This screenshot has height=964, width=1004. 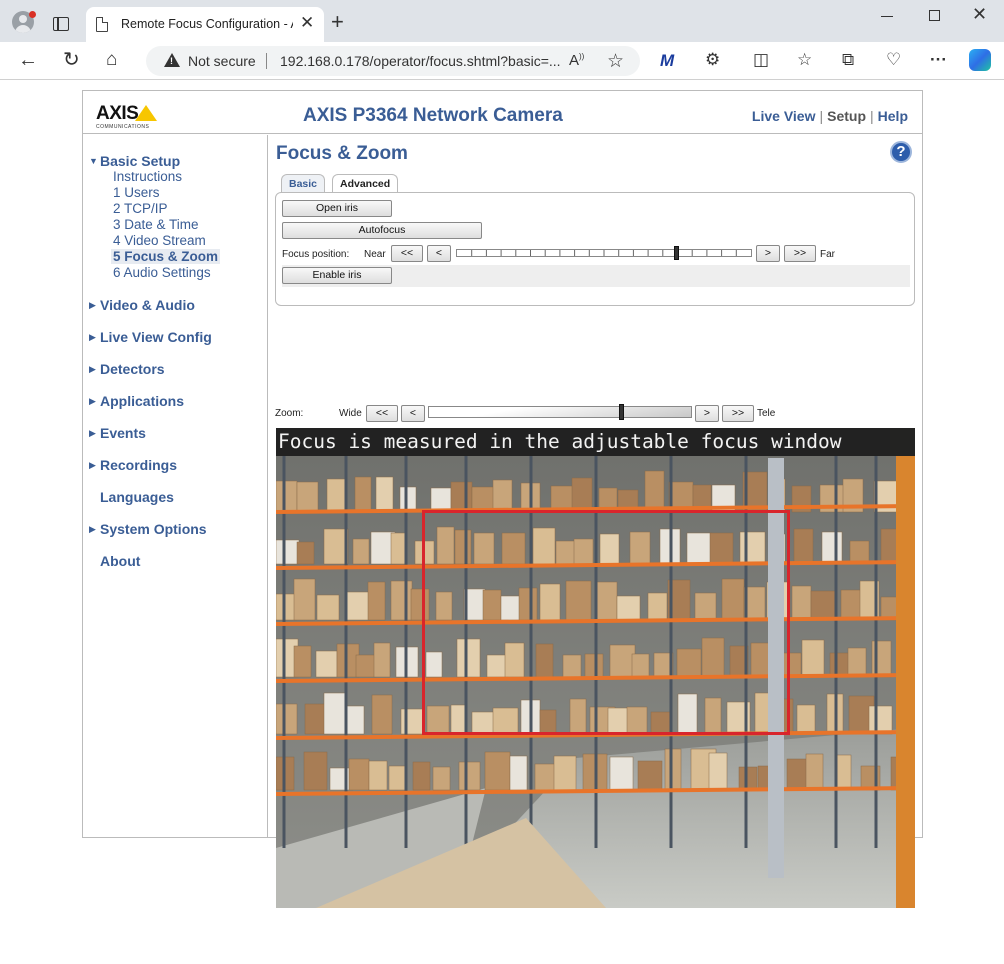 I want to click on tab-title: Remote Focus Configuration - AXIS, so click(x=207, y=24).